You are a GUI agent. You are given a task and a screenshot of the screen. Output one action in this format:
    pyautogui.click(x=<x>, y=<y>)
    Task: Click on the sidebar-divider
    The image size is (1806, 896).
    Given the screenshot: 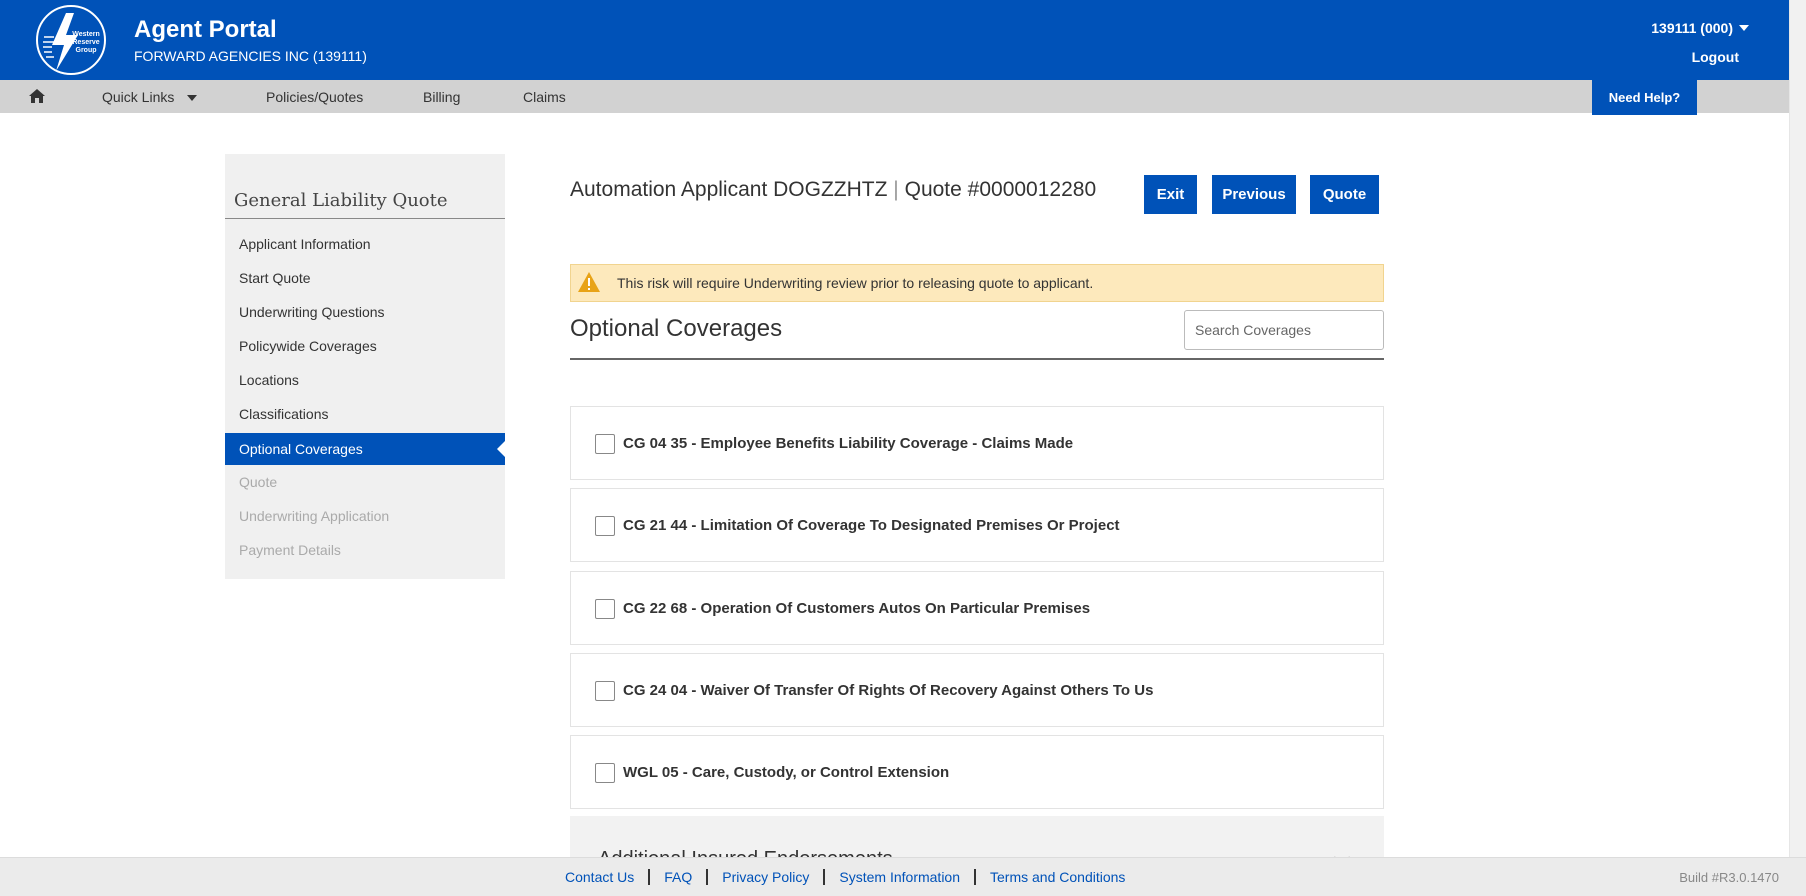 What is the action you would take?
    pyautogui.click(x=365, y=218)
    